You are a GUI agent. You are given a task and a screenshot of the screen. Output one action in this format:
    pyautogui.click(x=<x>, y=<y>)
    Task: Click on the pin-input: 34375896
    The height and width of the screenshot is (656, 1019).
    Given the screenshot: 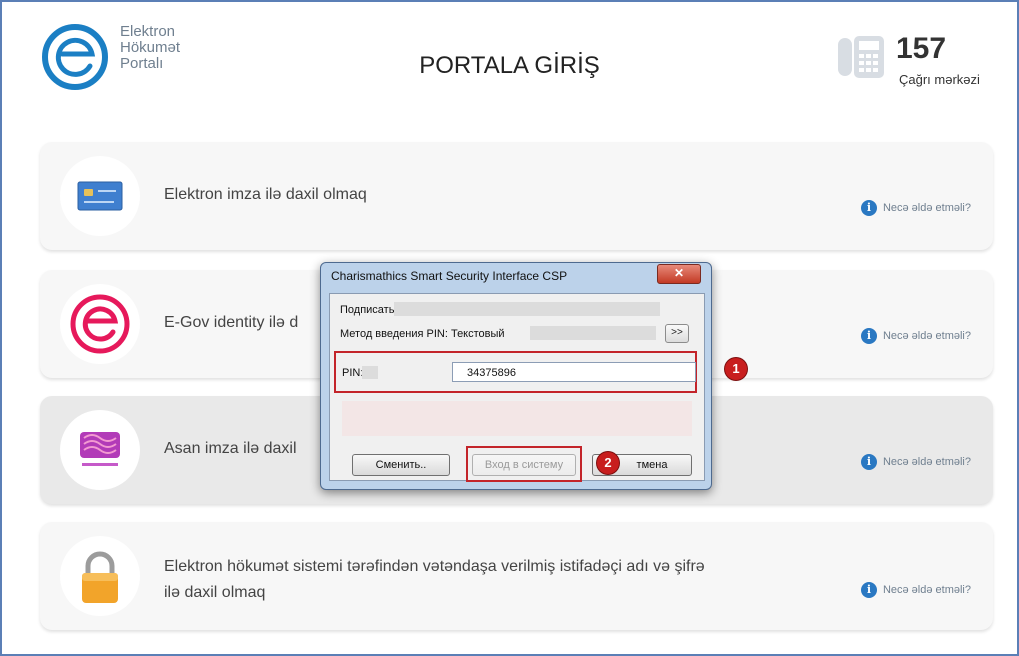 What is the action you would take?
    pyautogui.click(x=574, y=372)
    